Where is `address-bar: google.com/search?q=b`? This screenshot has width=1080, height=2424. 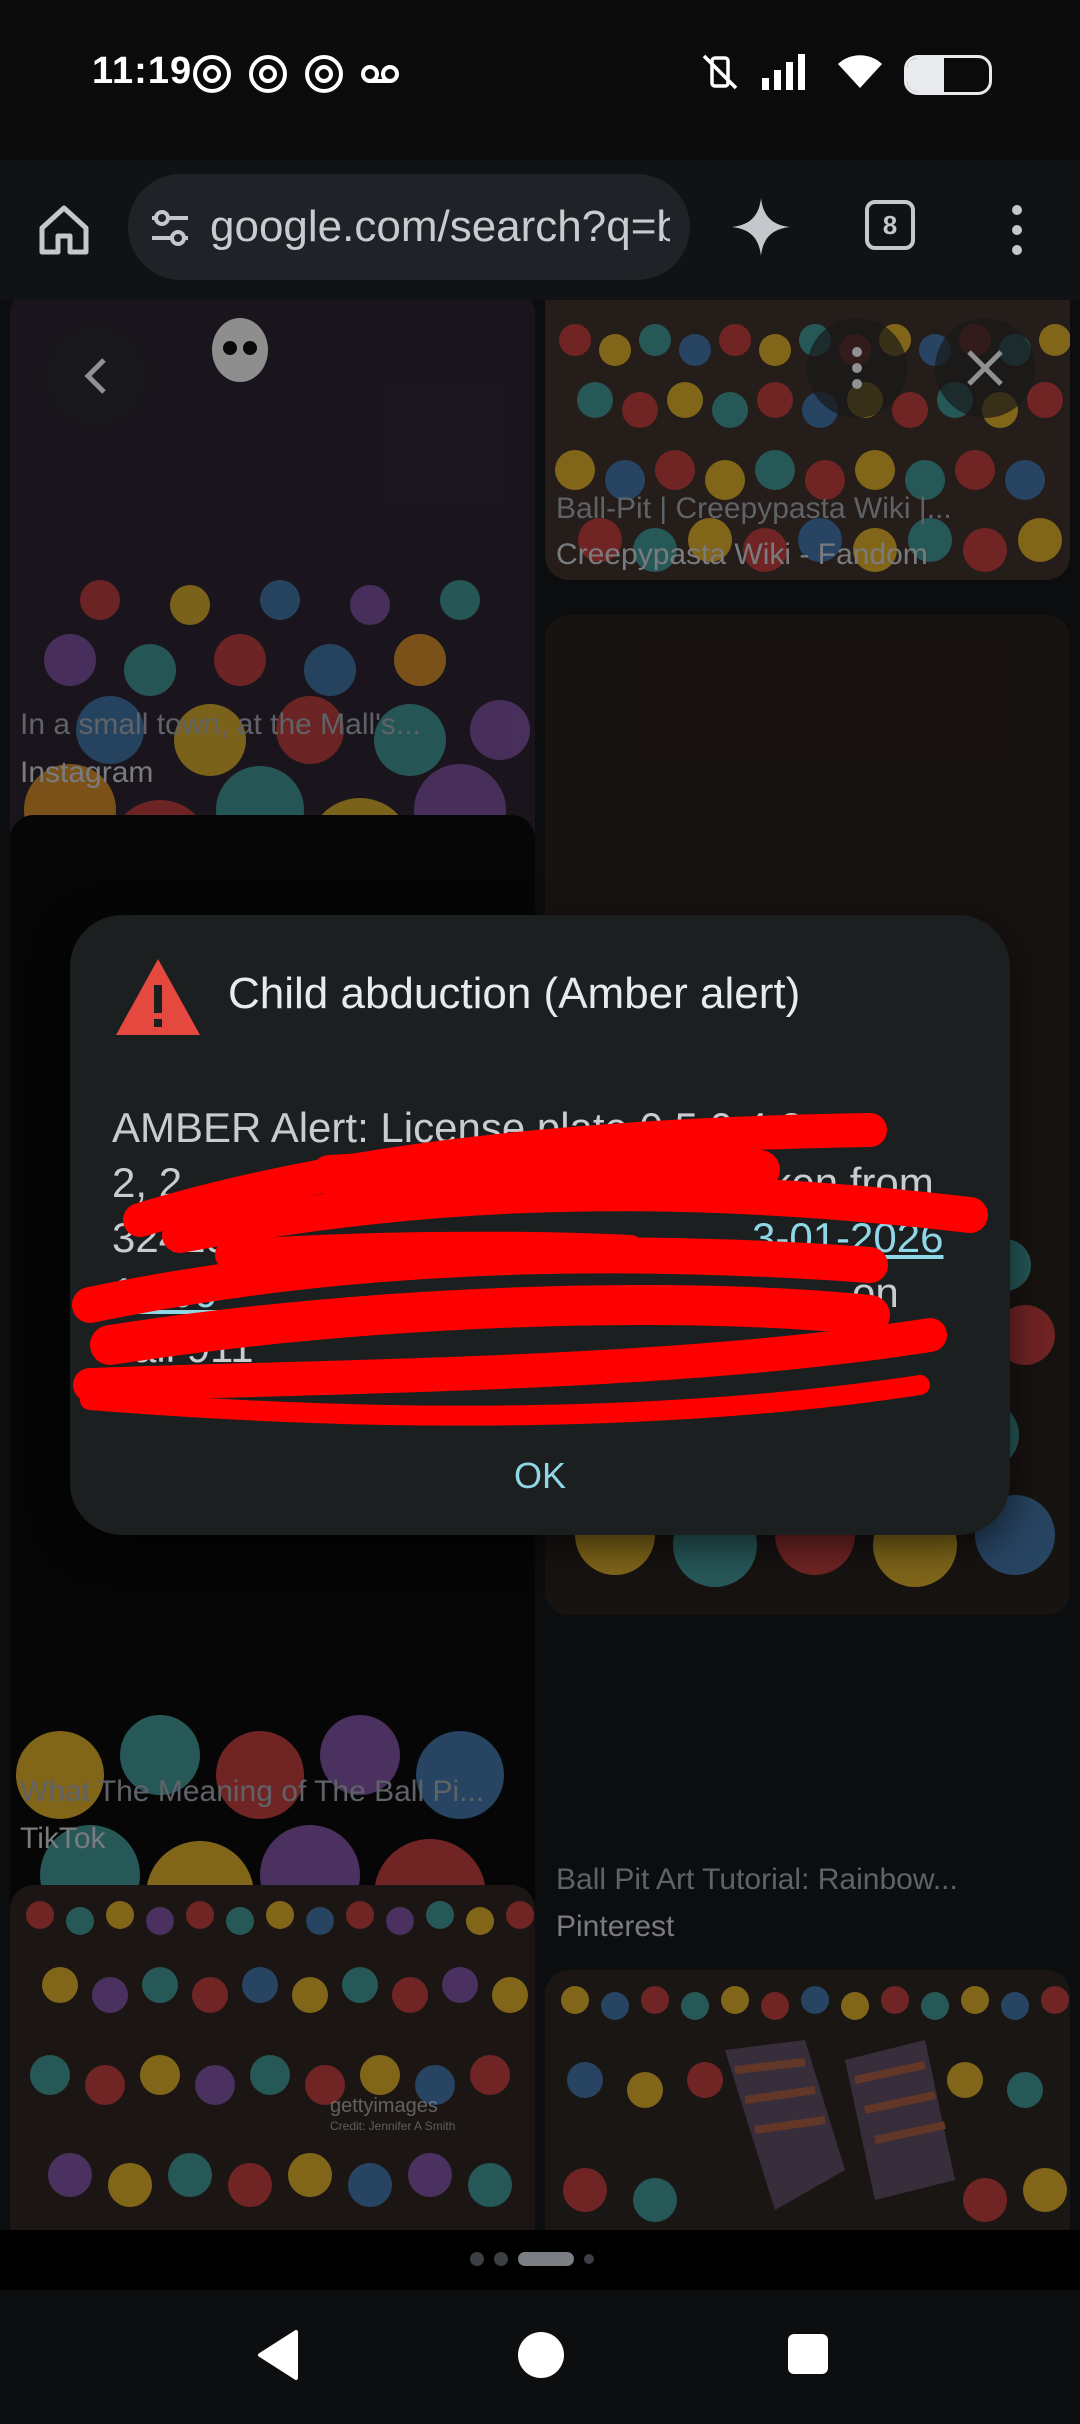
address-bar: google.com/search?q=b is located at coordinates (409, 227).